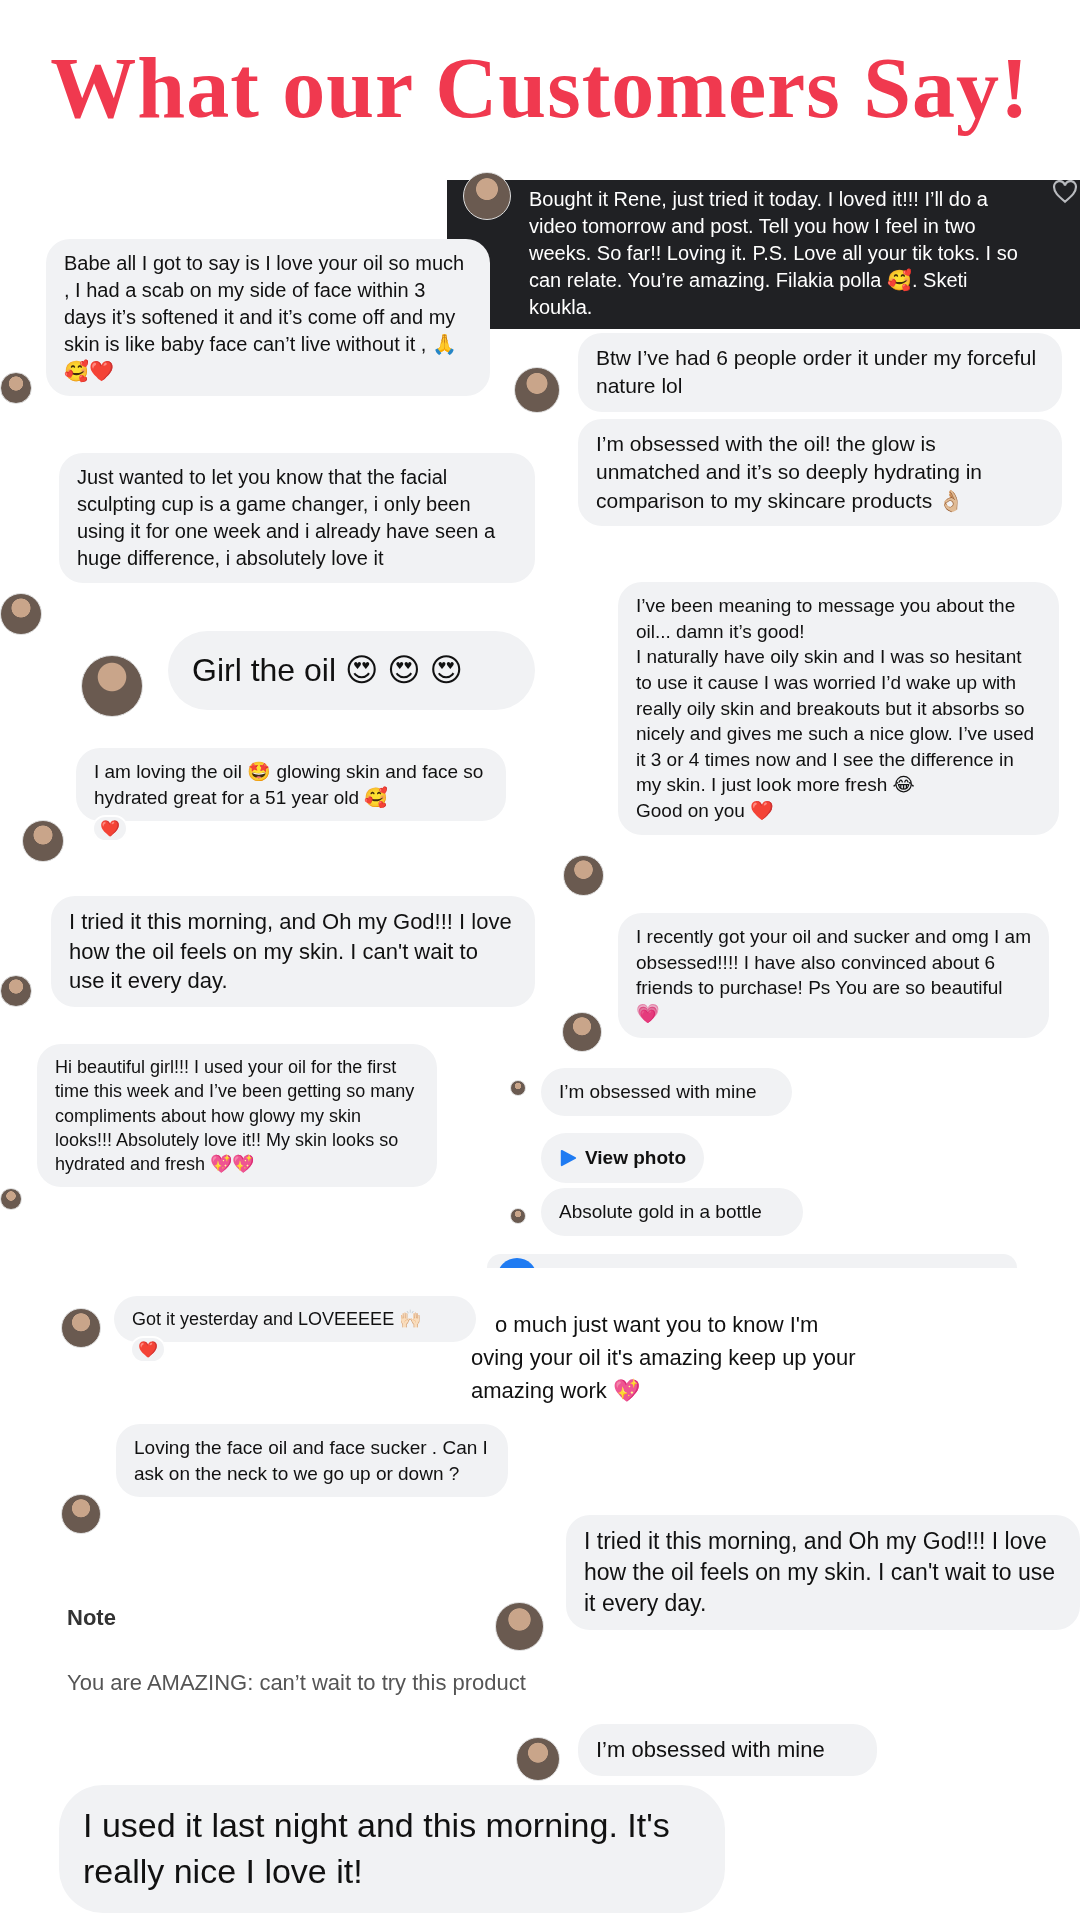  I want to click on message-bubble: Babe all I got to say is I love your oil so much , I had a scab on my side of face within 3 days it’s softened it and it’s come off and my skin is like baby face can’t live without it , 🙏🥰❤, so click(268, 317).